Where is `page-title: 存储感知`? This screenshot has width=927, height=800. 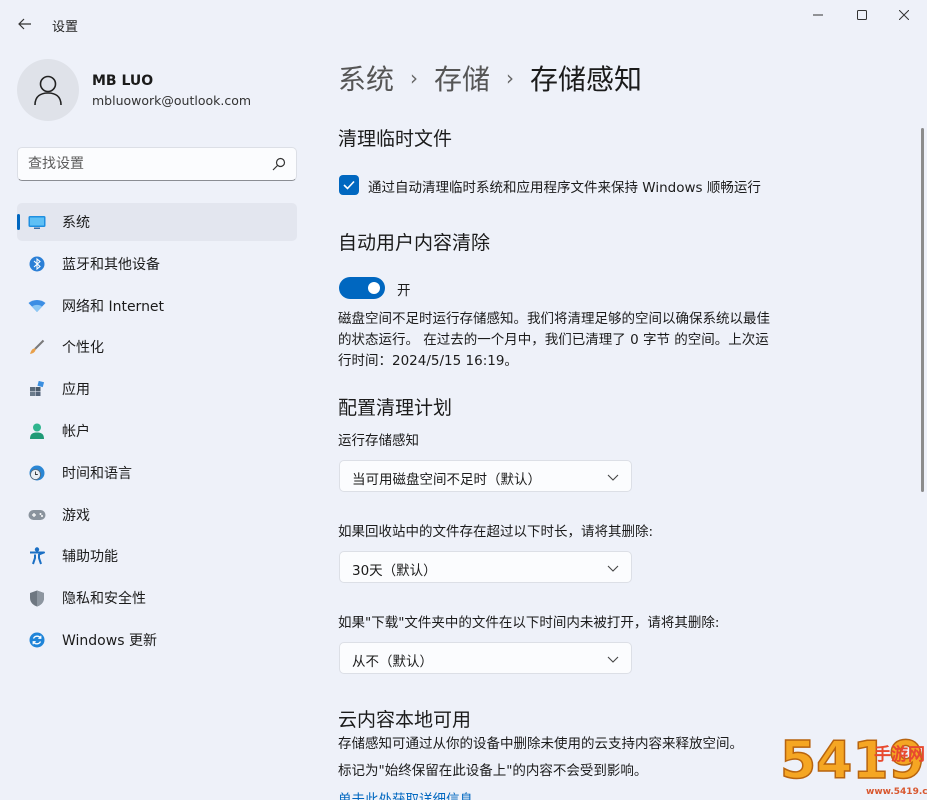 page-title: 存储感知 is located at coordinates (586, 79).